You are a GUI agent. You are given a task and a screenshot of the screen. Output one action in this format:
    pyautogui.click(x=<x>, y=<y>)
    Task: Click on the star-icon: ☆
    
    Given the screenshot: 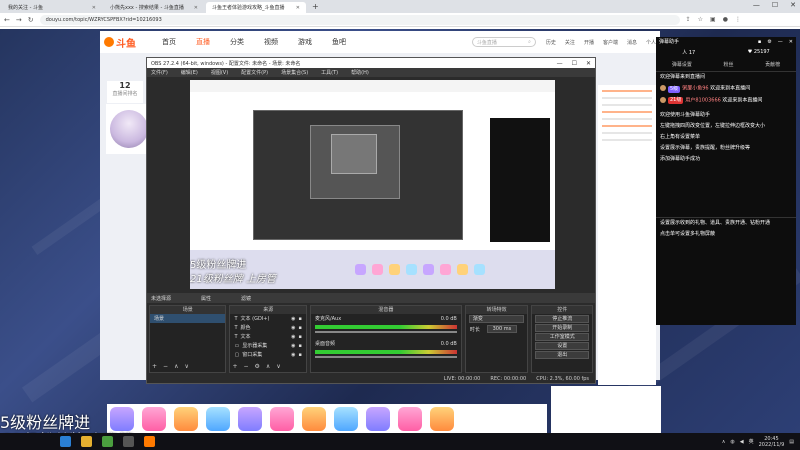 What is the action you would take?
    pyautogui.click(x=700, y=19)
    